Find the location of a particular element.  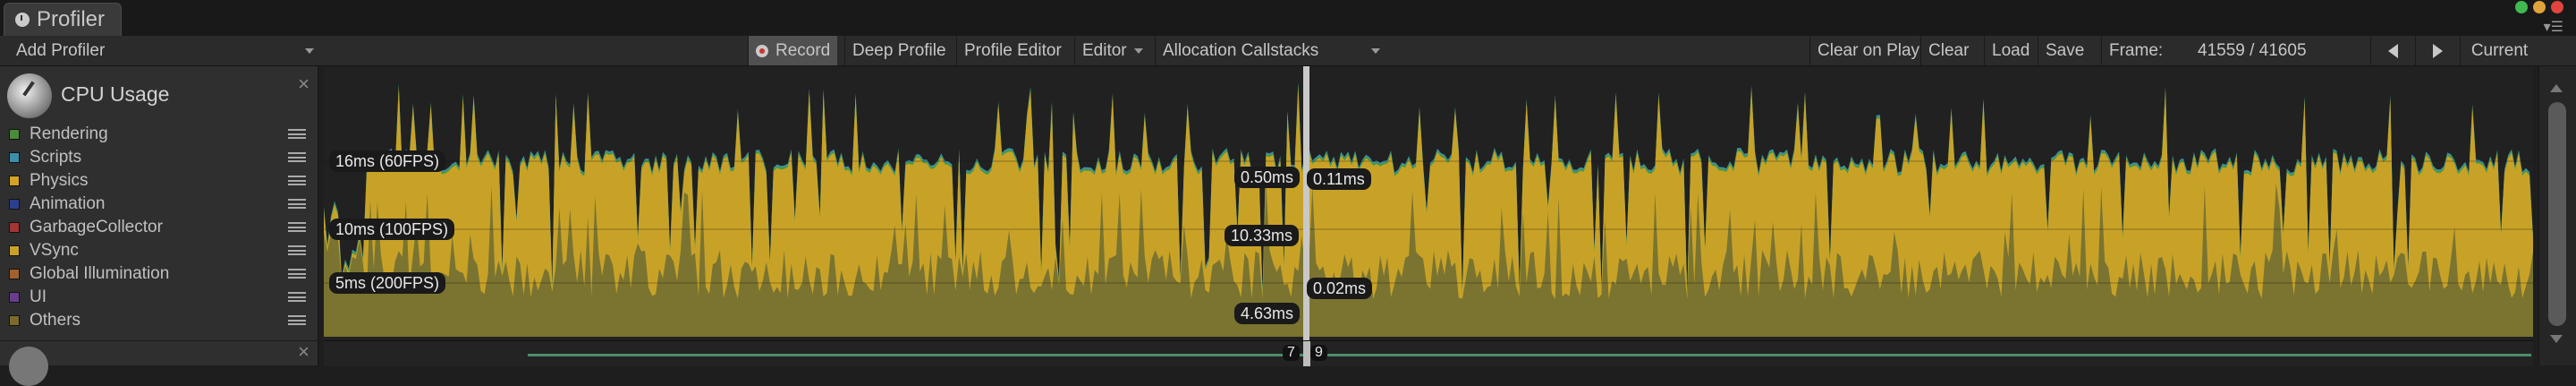

cpu-usage-icon is located at coordinates (29, 95).